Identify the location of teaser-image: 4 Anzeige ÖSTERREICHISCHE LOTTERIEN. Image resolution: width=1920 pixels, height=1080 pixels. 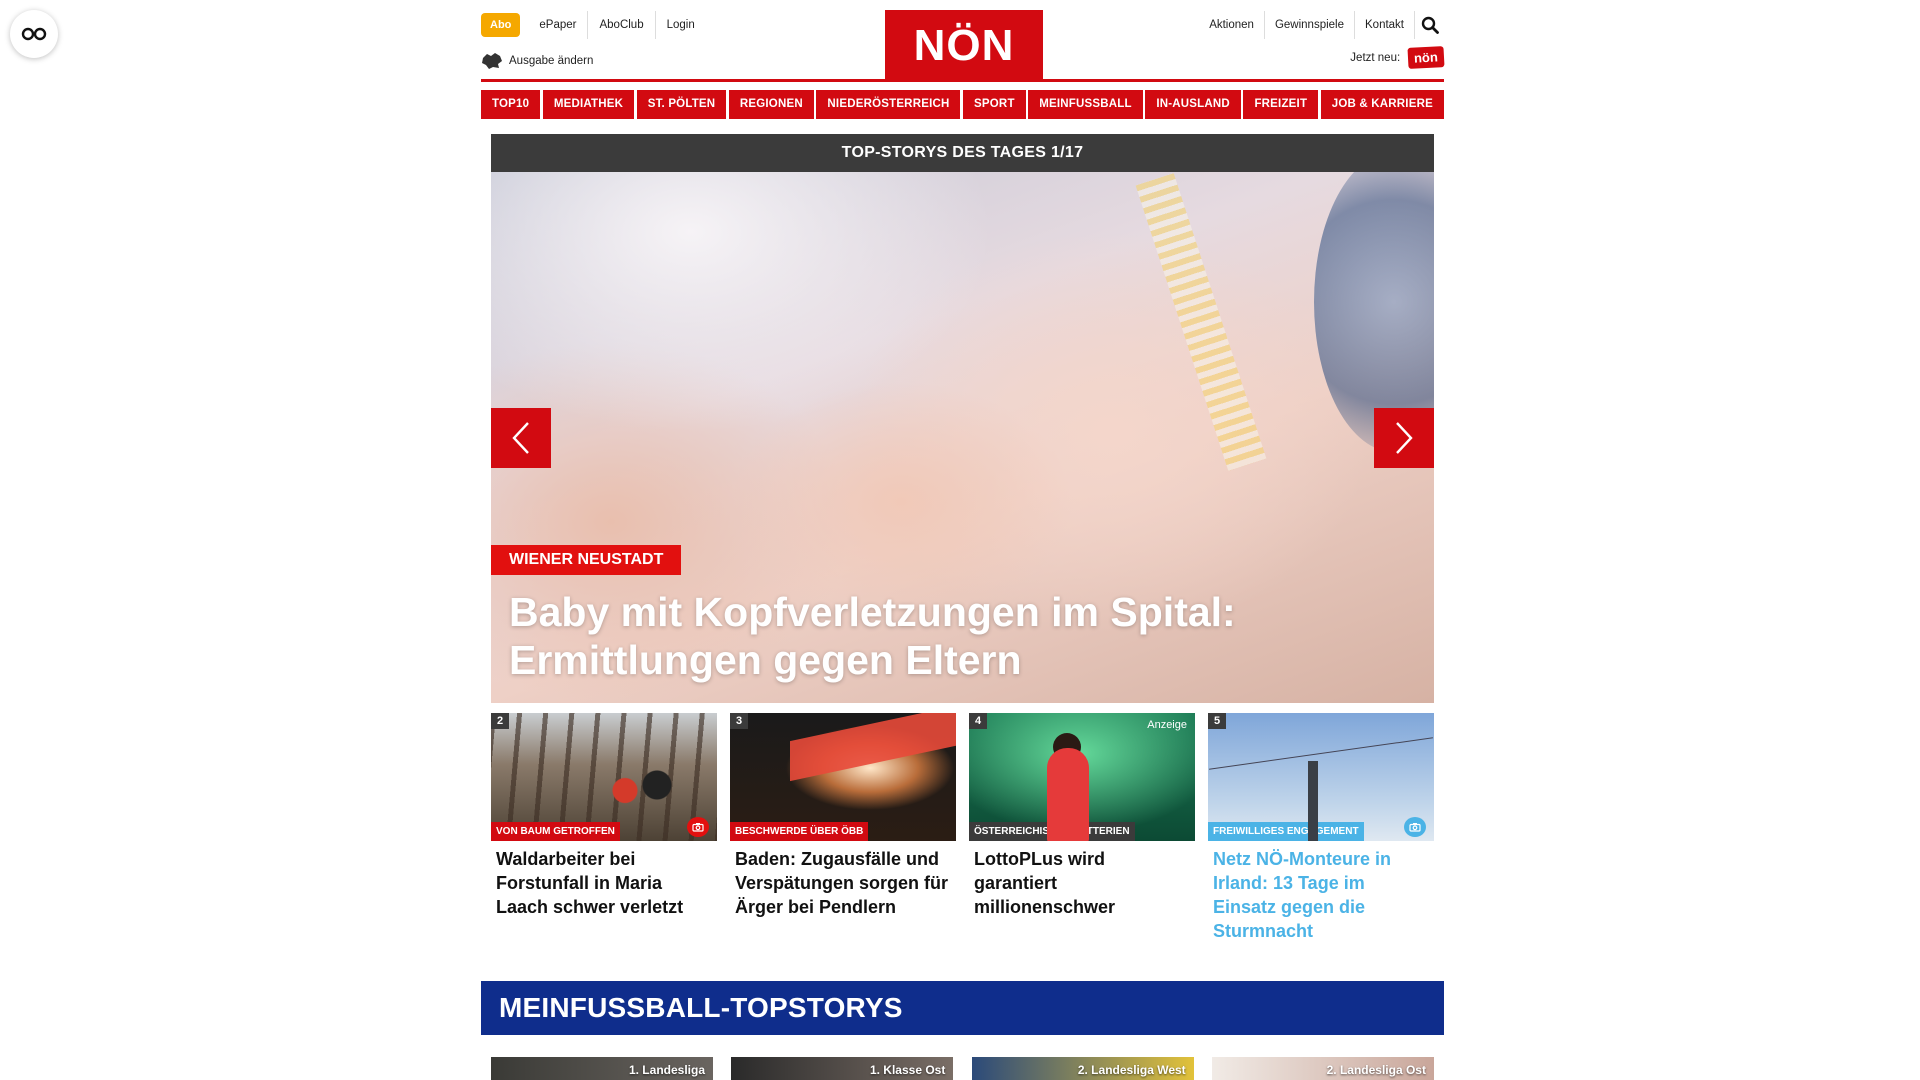
(1082, 777).